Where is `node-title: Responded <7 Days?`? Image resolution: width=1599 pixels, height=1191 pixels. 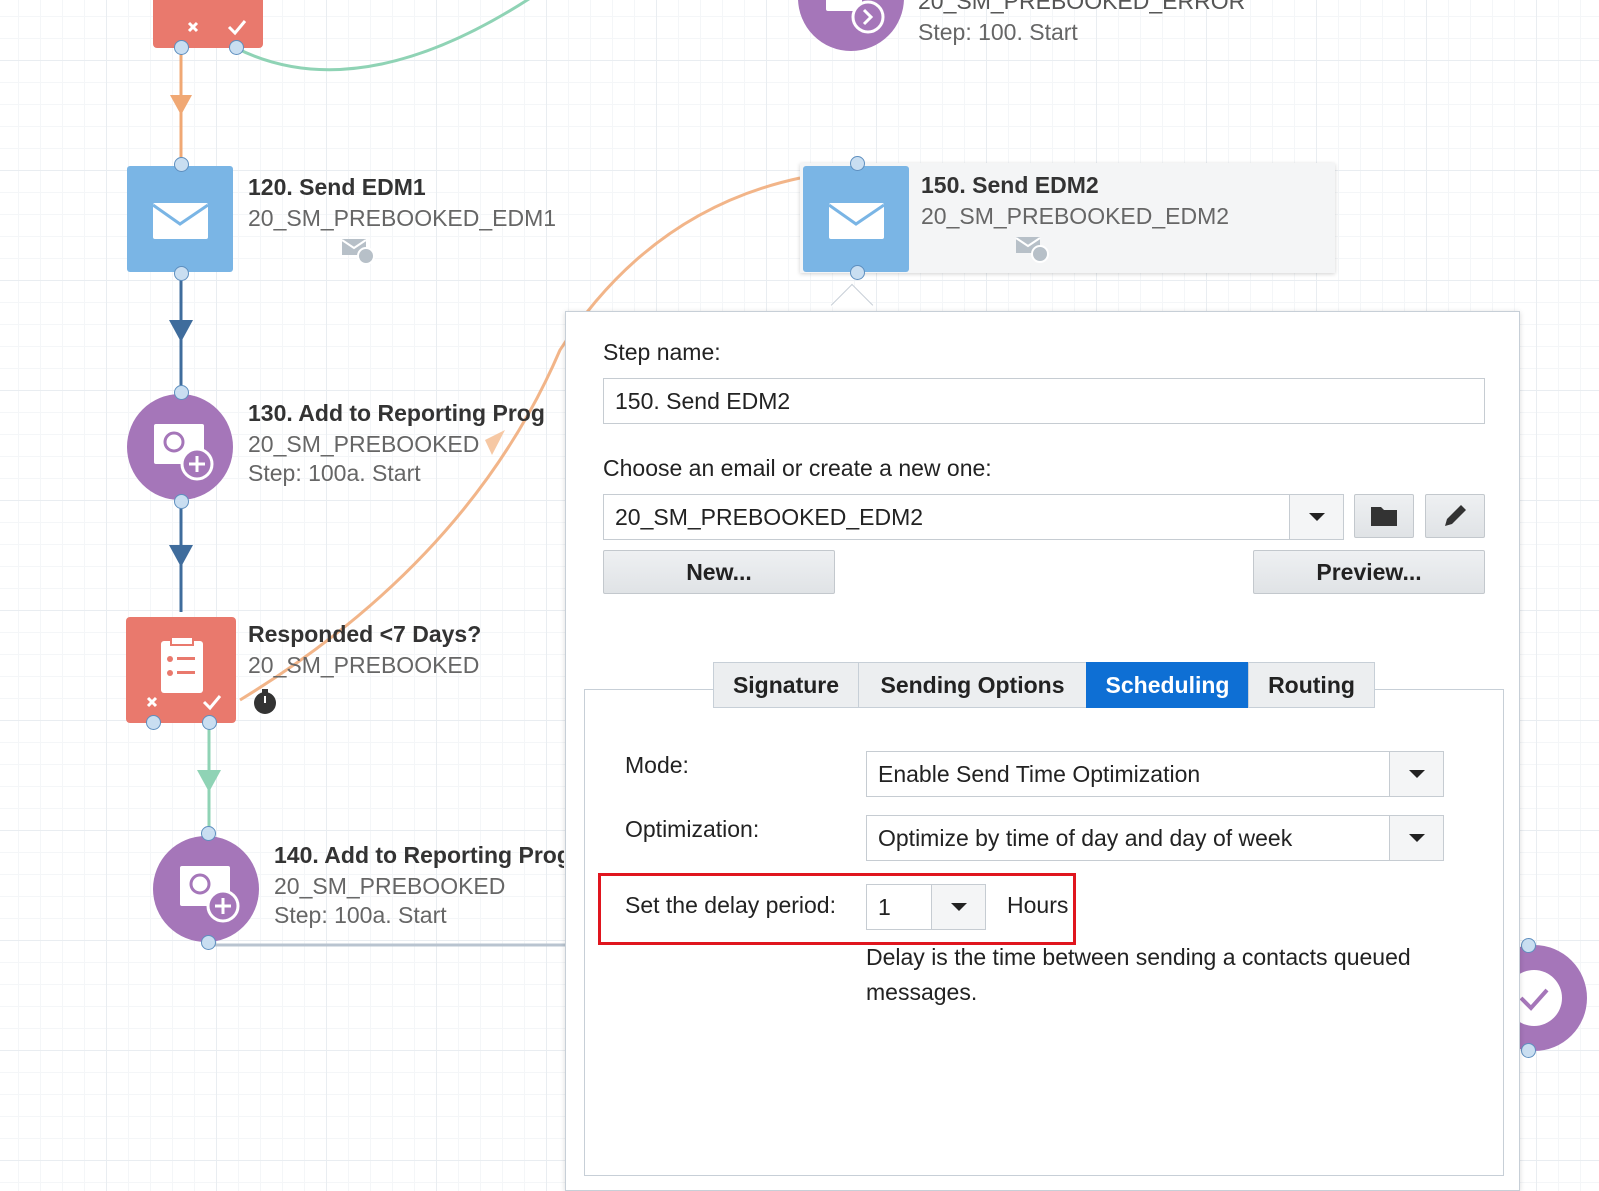
node-title: Responded <7 Days? is located at coordinates (365, 634).